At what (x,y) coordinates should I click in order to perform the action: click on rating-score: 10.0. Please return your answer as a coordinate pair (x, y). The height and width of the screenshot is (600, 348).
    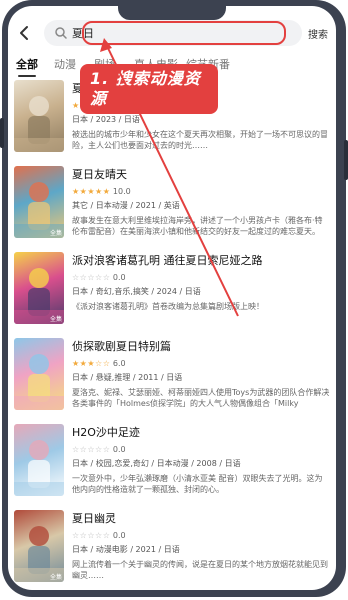
    Looking at the image, I should click on (121, 191).